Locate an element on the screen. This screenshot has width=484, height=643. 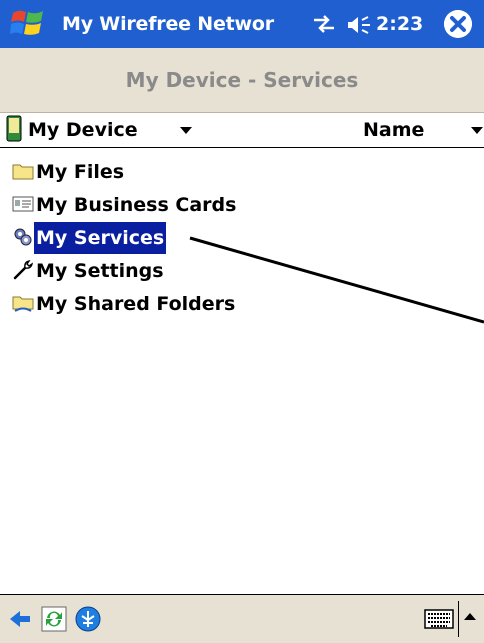
location-dropdown: My Device is located at coordinates (100, 130).